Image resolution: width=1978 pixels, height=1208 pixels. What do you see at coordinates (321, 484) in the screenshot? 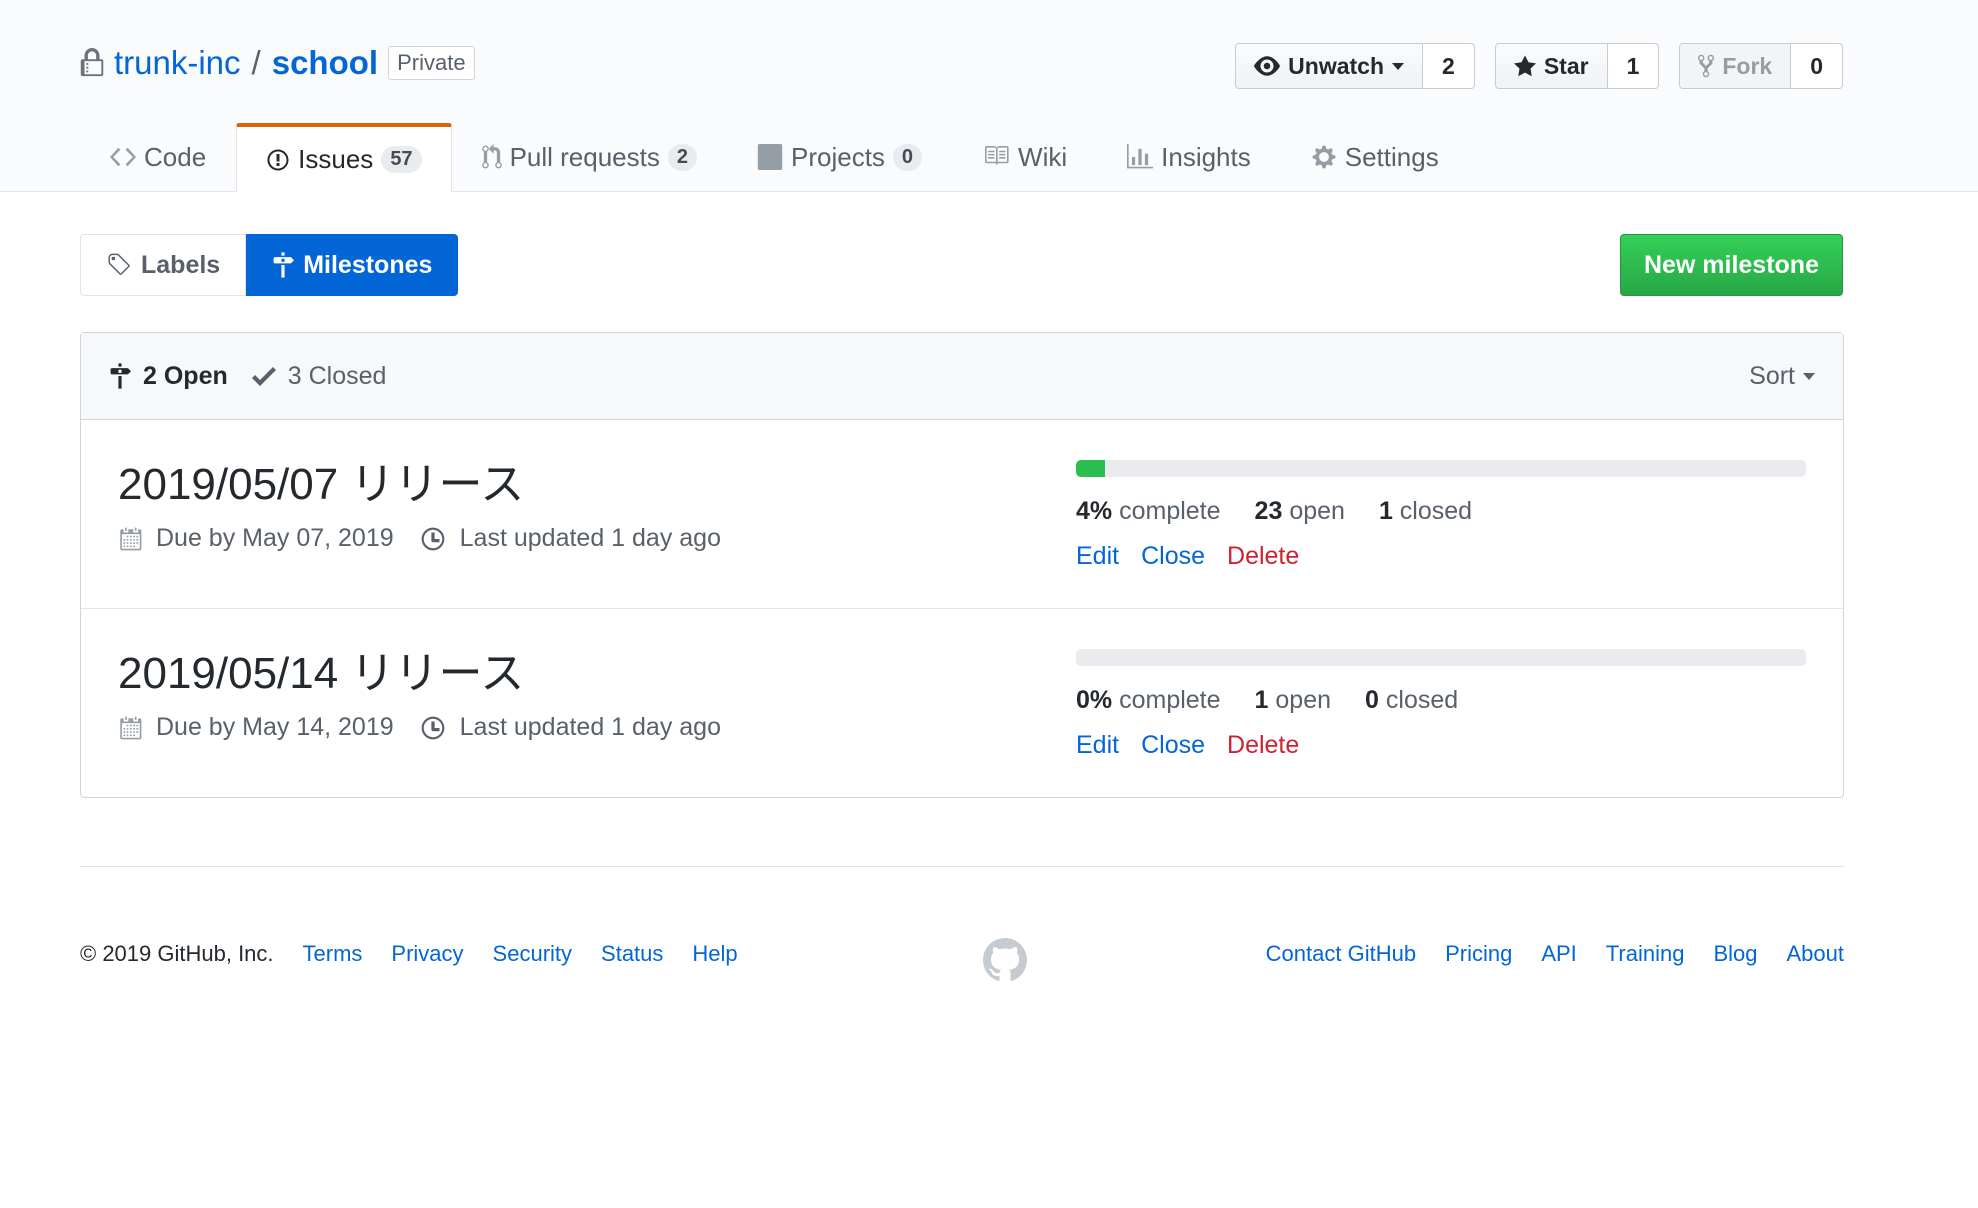
I see `milestone-title: 2019/05/07 リリース` at bounding box center [321, 484].